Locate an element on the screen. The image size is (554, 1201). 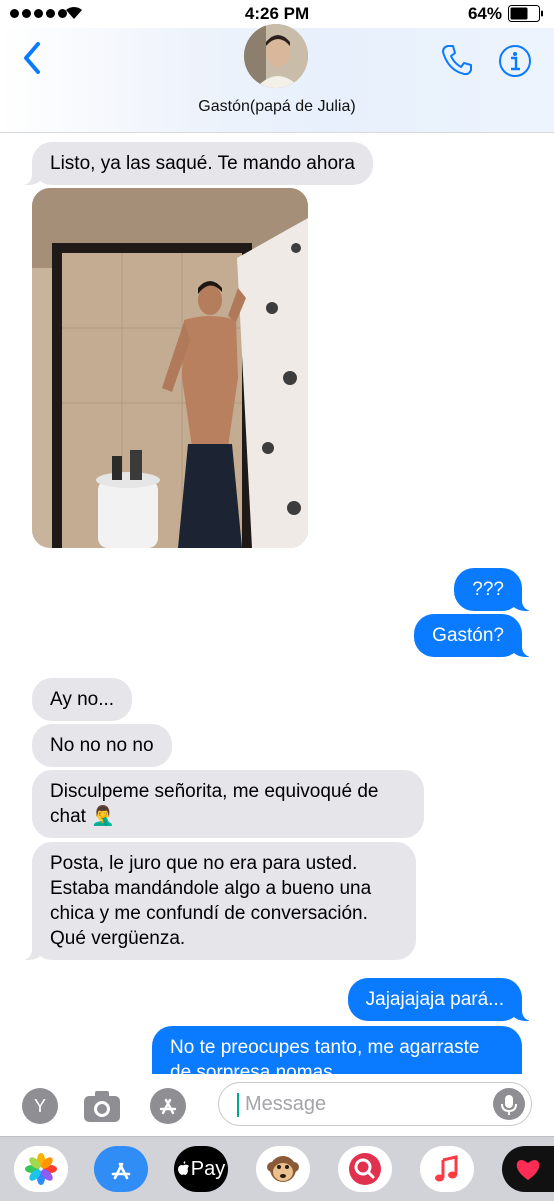
apple-pay-icon: Pay is located at coordinates (201, 1169).